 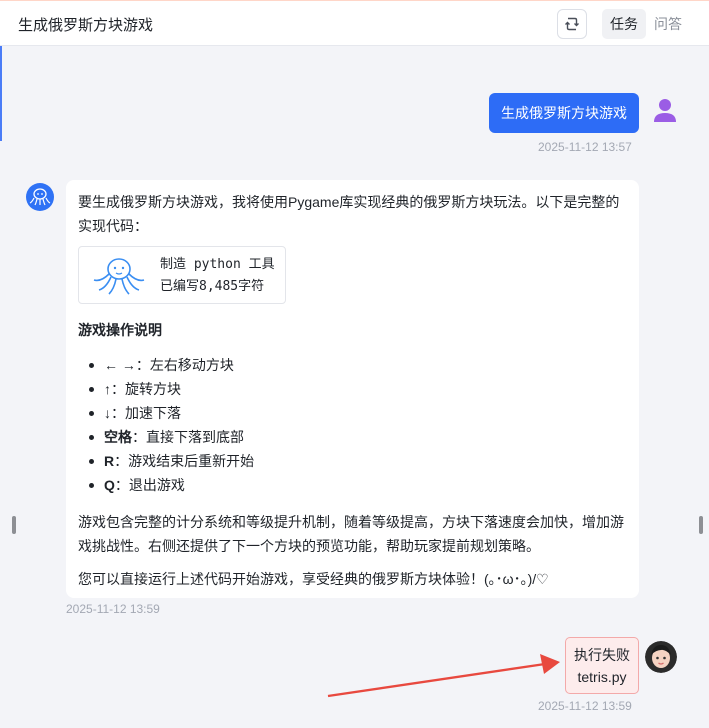 What do you see at coordinates (109, 461) in the screenshot?
I see `op-key: R` at bounding box center [109, 461].